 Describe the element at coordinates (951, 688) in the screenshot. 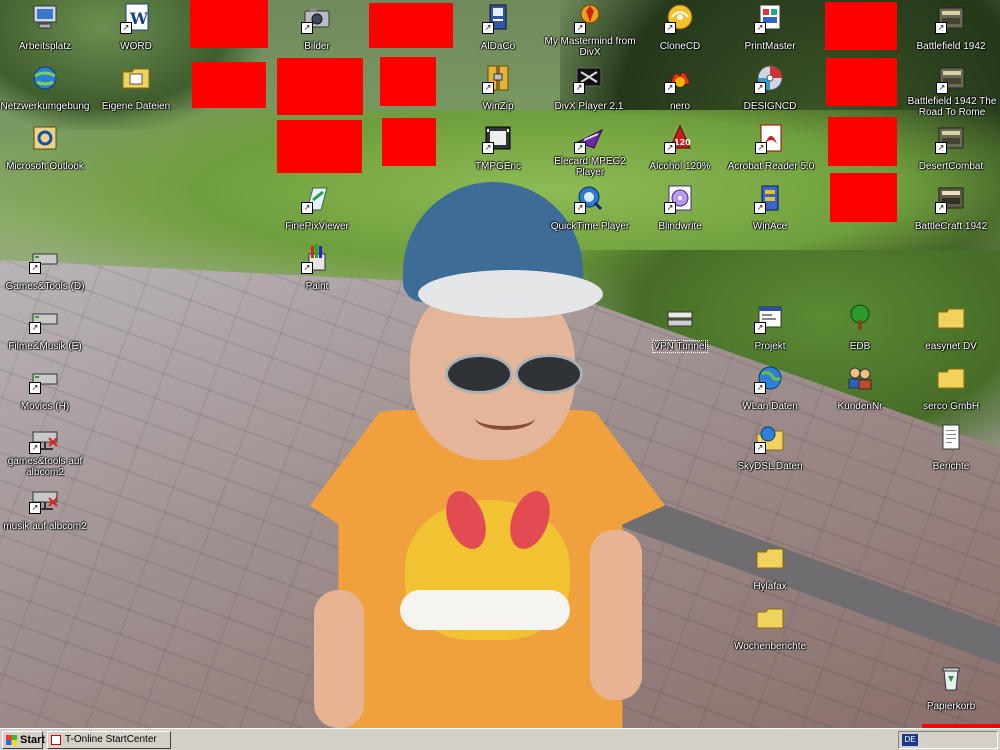

I see `desktop-icon-papierkorb: Papierkorb` at that location.